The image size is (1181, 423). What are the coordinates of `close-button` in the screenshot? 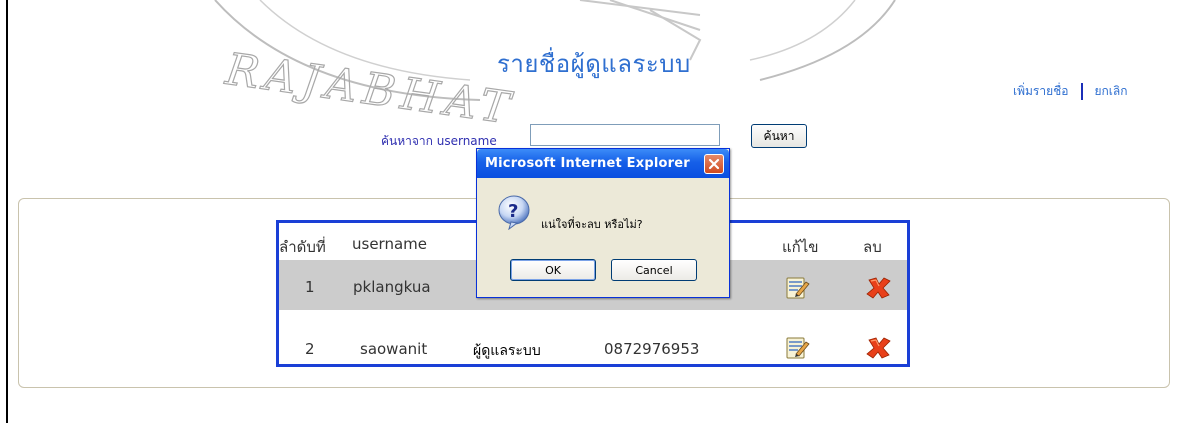 It's located at (714, 164).